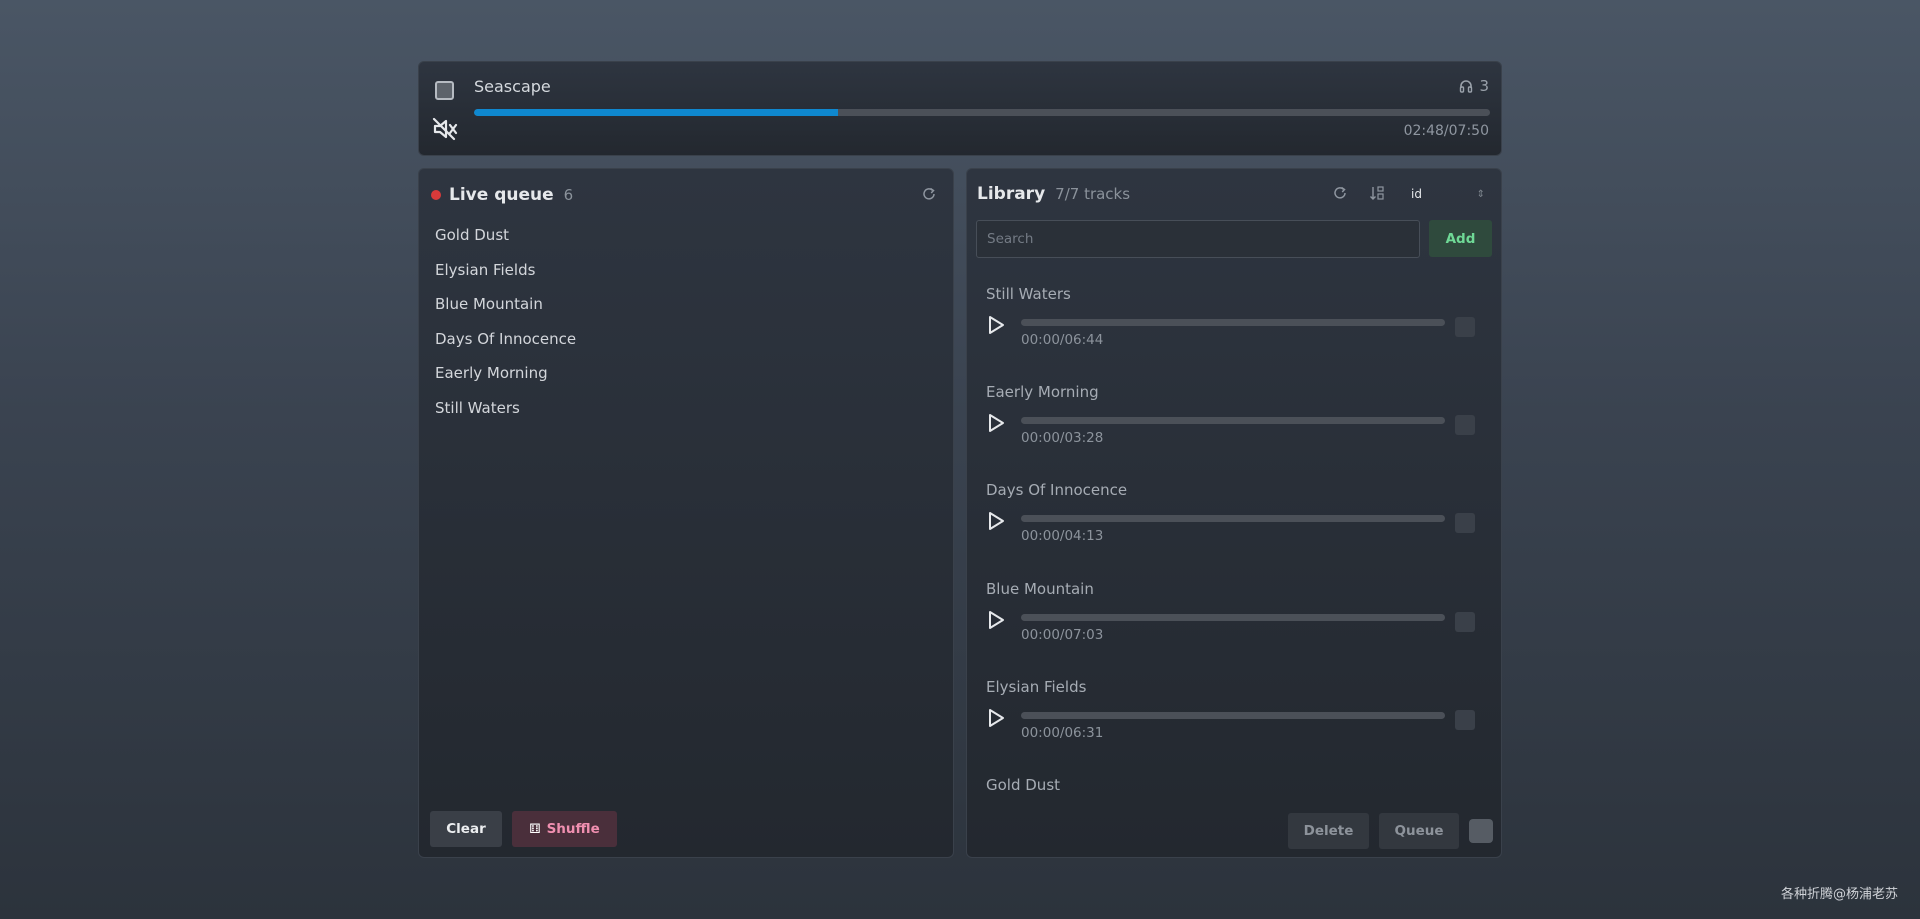  Describe the element at coordinates (535, 829) in the screenshot. I see `dice-icon: ⚅` at that location.